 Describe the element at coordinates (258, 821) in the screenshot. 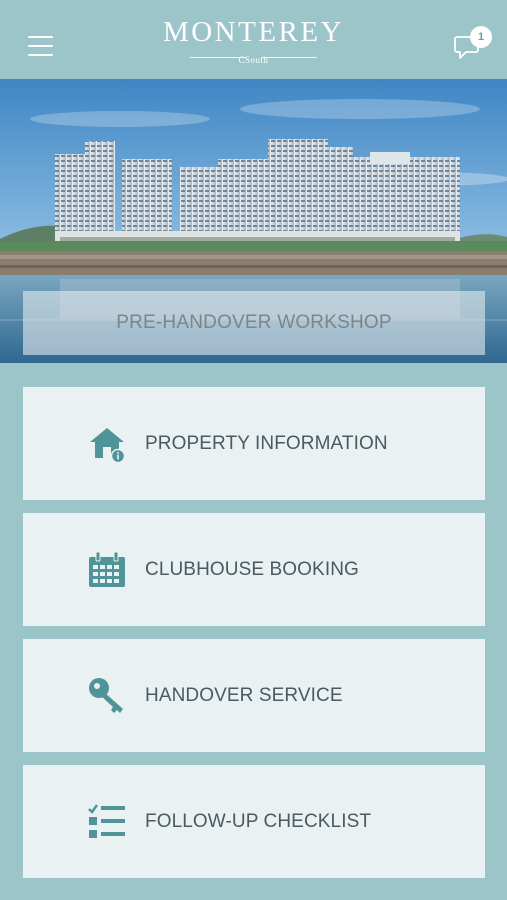

I see `follow-up-checklist-label: FOLLOW-UP CHECKLIST` at that location.